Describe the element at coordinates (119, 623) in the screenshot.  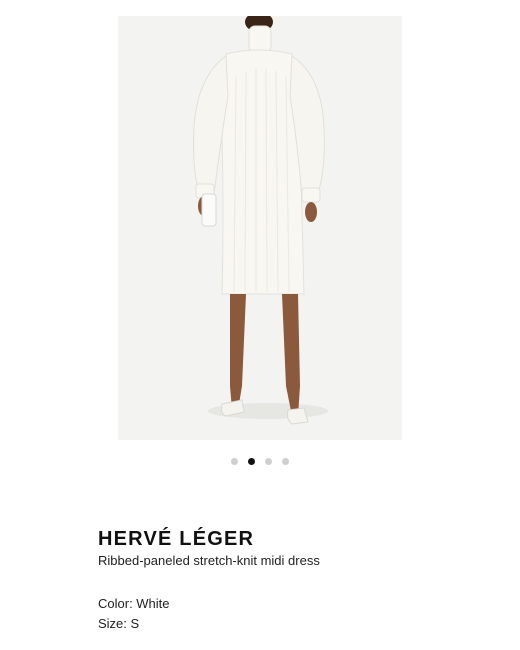
I see `size-value: Size: S` at that location.